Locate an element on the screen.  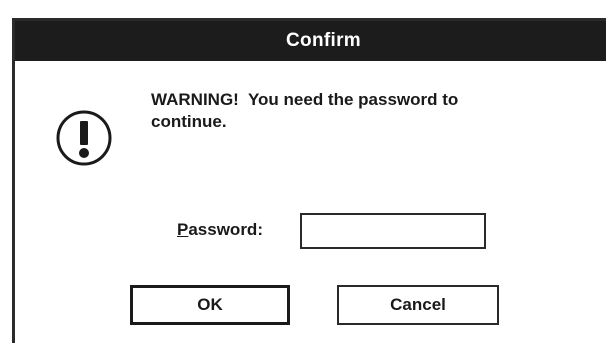
exclamation-icon is located at coordinates (84, 138).